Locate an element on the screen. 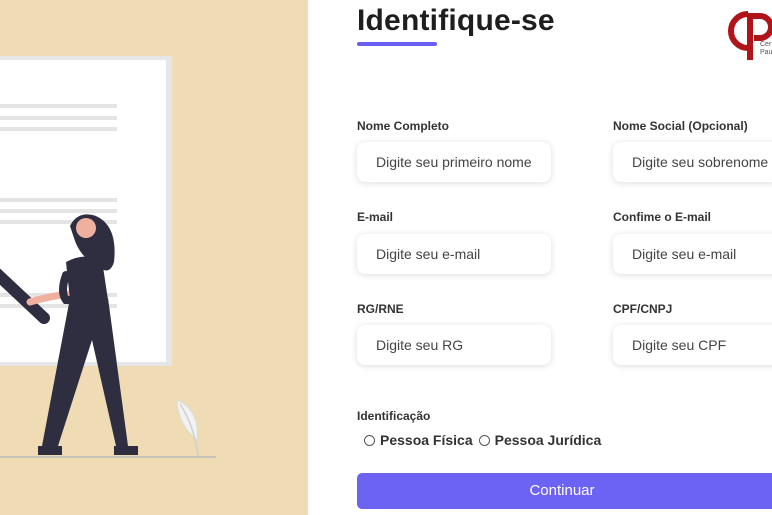 This screenshot has width=772, height=515. title-underline is located at coordinates (397, 44).